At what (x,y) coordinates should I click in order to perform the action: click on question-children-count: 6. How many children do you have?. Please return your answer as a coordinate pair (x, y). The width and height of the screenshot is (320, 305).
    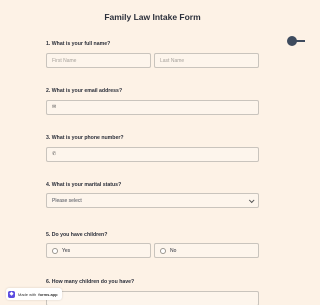
    Looking at the image, I should click on (90, 282).